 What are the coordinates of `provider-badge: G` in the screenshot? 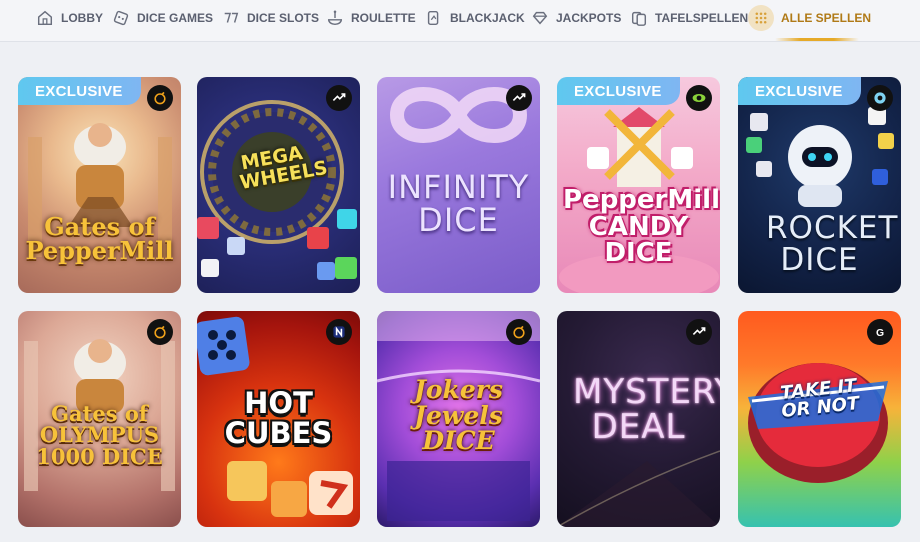 It's located at (880, 332).